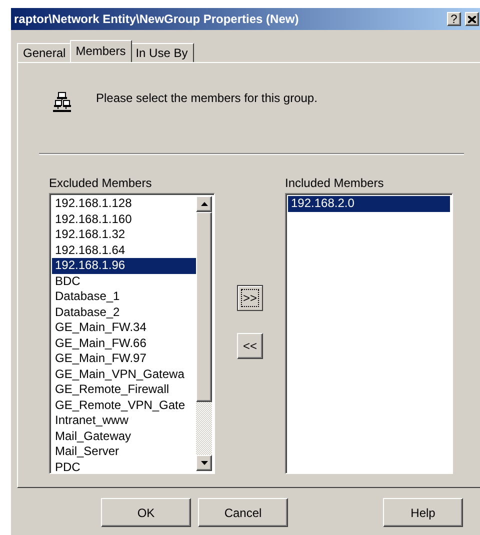 Image resolution: width=480 pixels, height=535 pixels. I want to click on close-icon, so click(472, 19).